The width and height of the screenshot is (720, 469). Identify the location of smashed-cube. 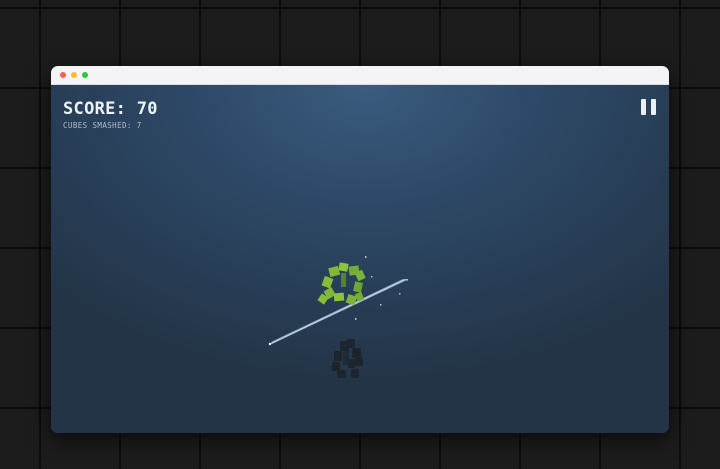
(341, 284).